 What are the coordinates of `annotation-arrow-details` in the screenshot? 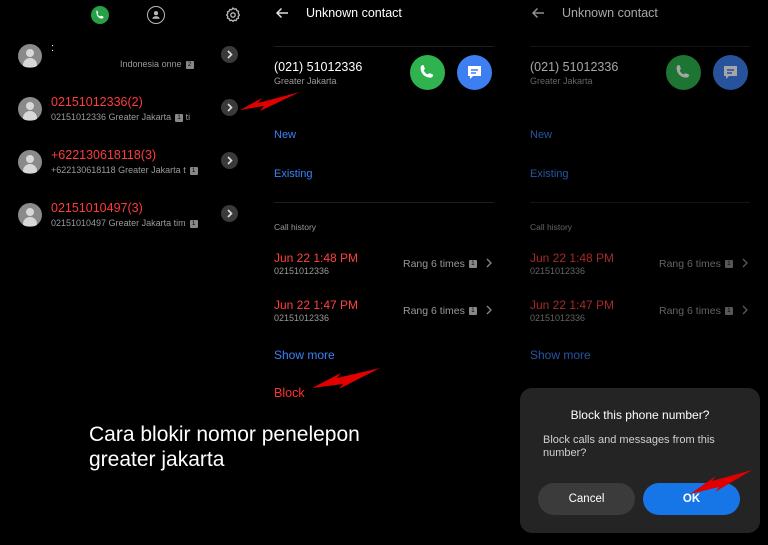 It's located at (270, 101).